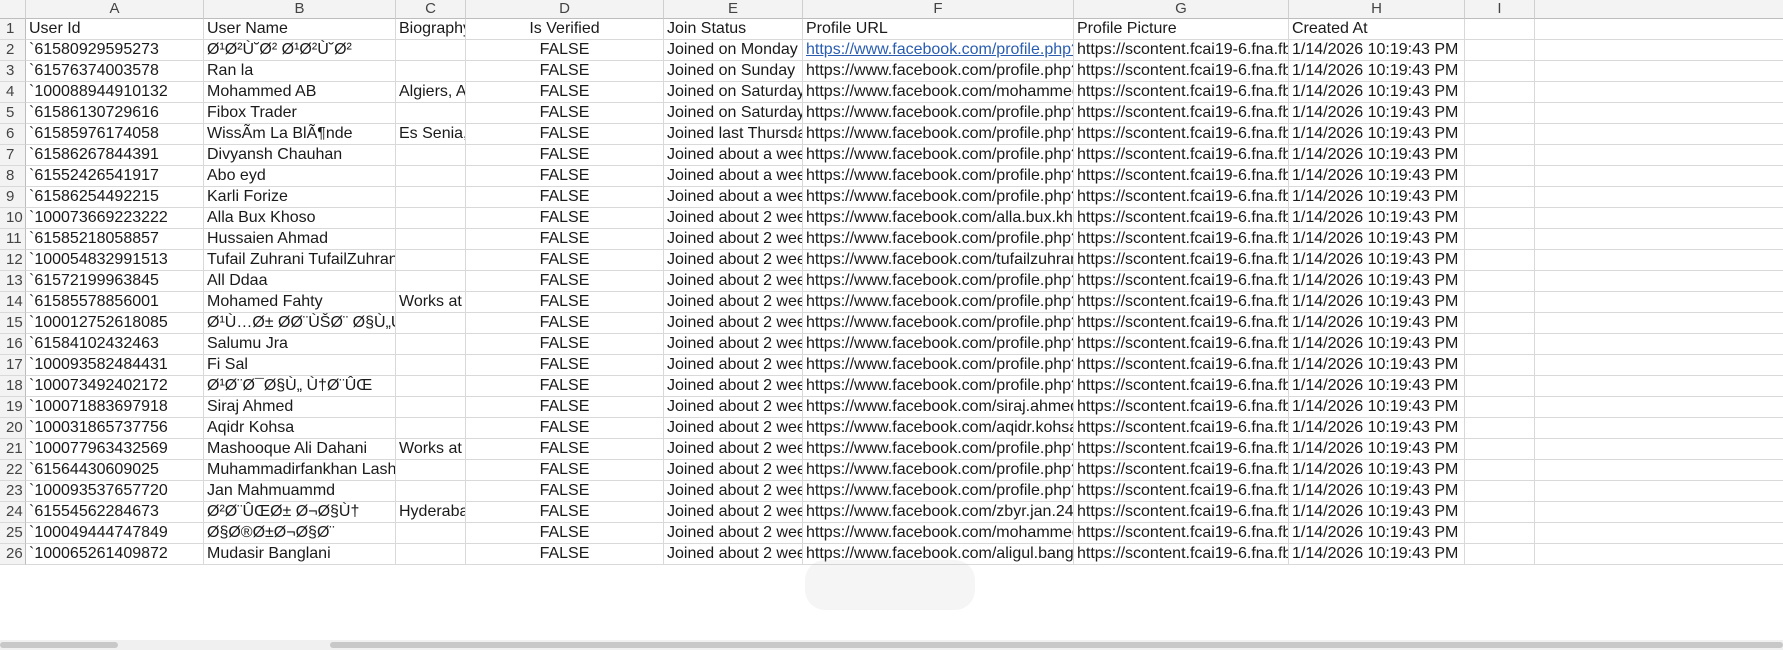 The image size is (1783, 650). I want to click on biography-cell: Hyderabad, so click(431, 512).